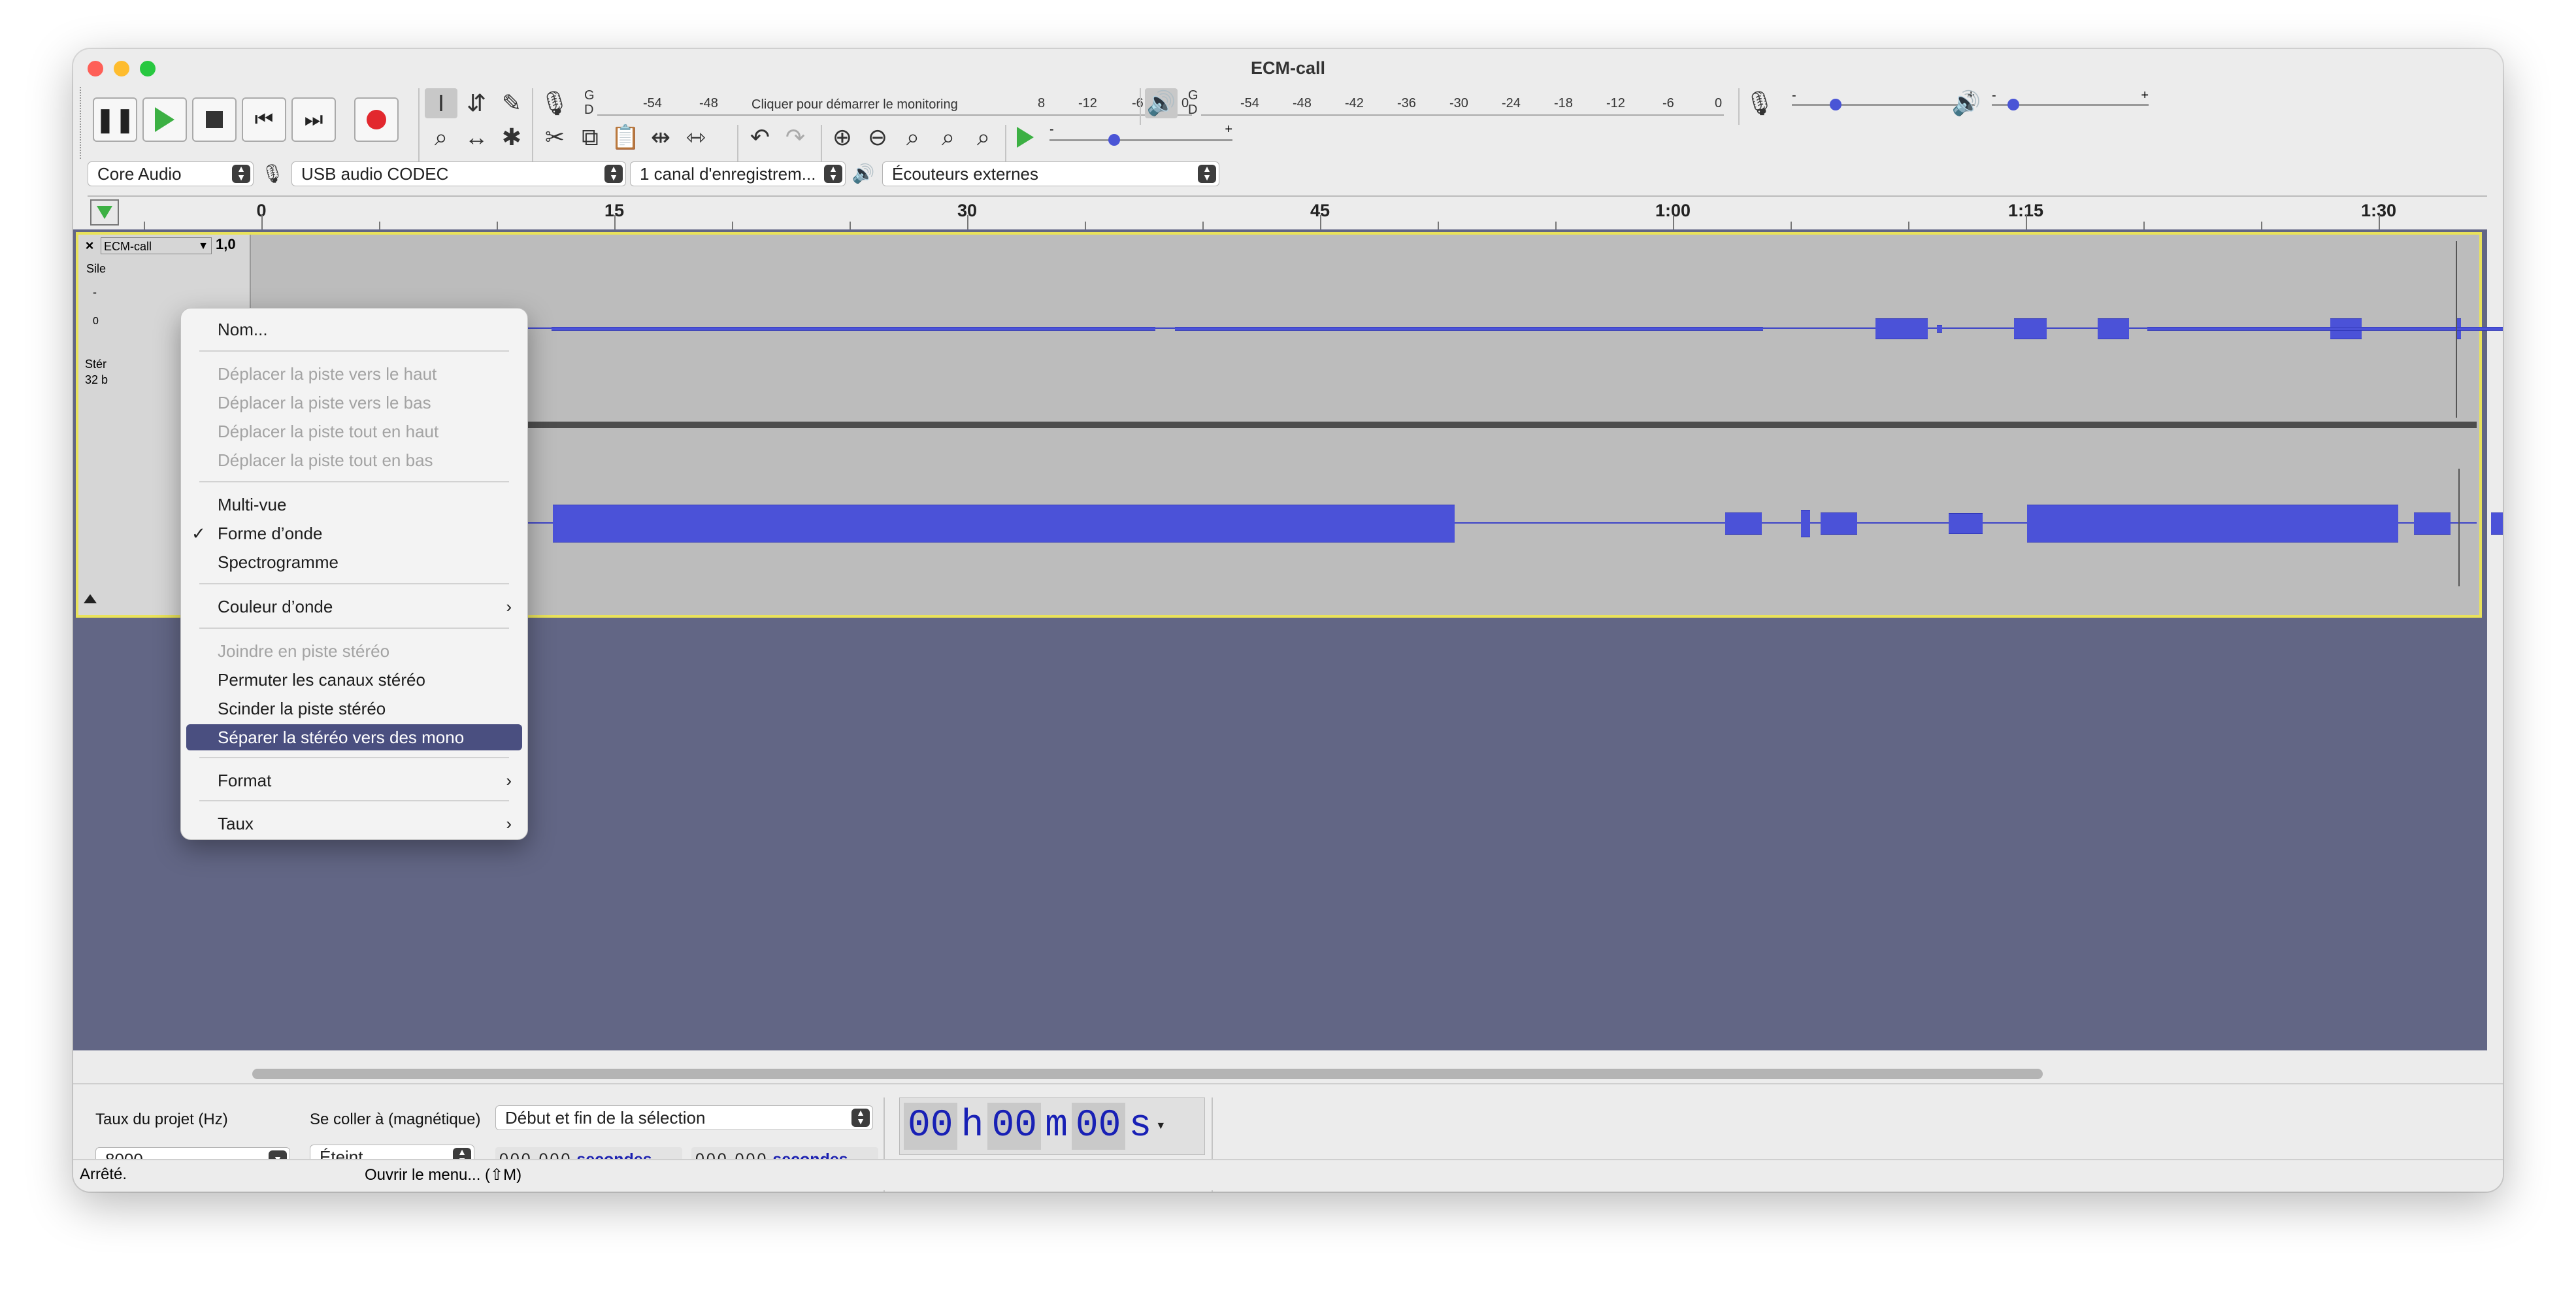 This screenshot has width=2576, height=1289. Describe the element at coordinates (139, 174) in the screenshot. I see `audio-host-value: Core Audio` at that location.